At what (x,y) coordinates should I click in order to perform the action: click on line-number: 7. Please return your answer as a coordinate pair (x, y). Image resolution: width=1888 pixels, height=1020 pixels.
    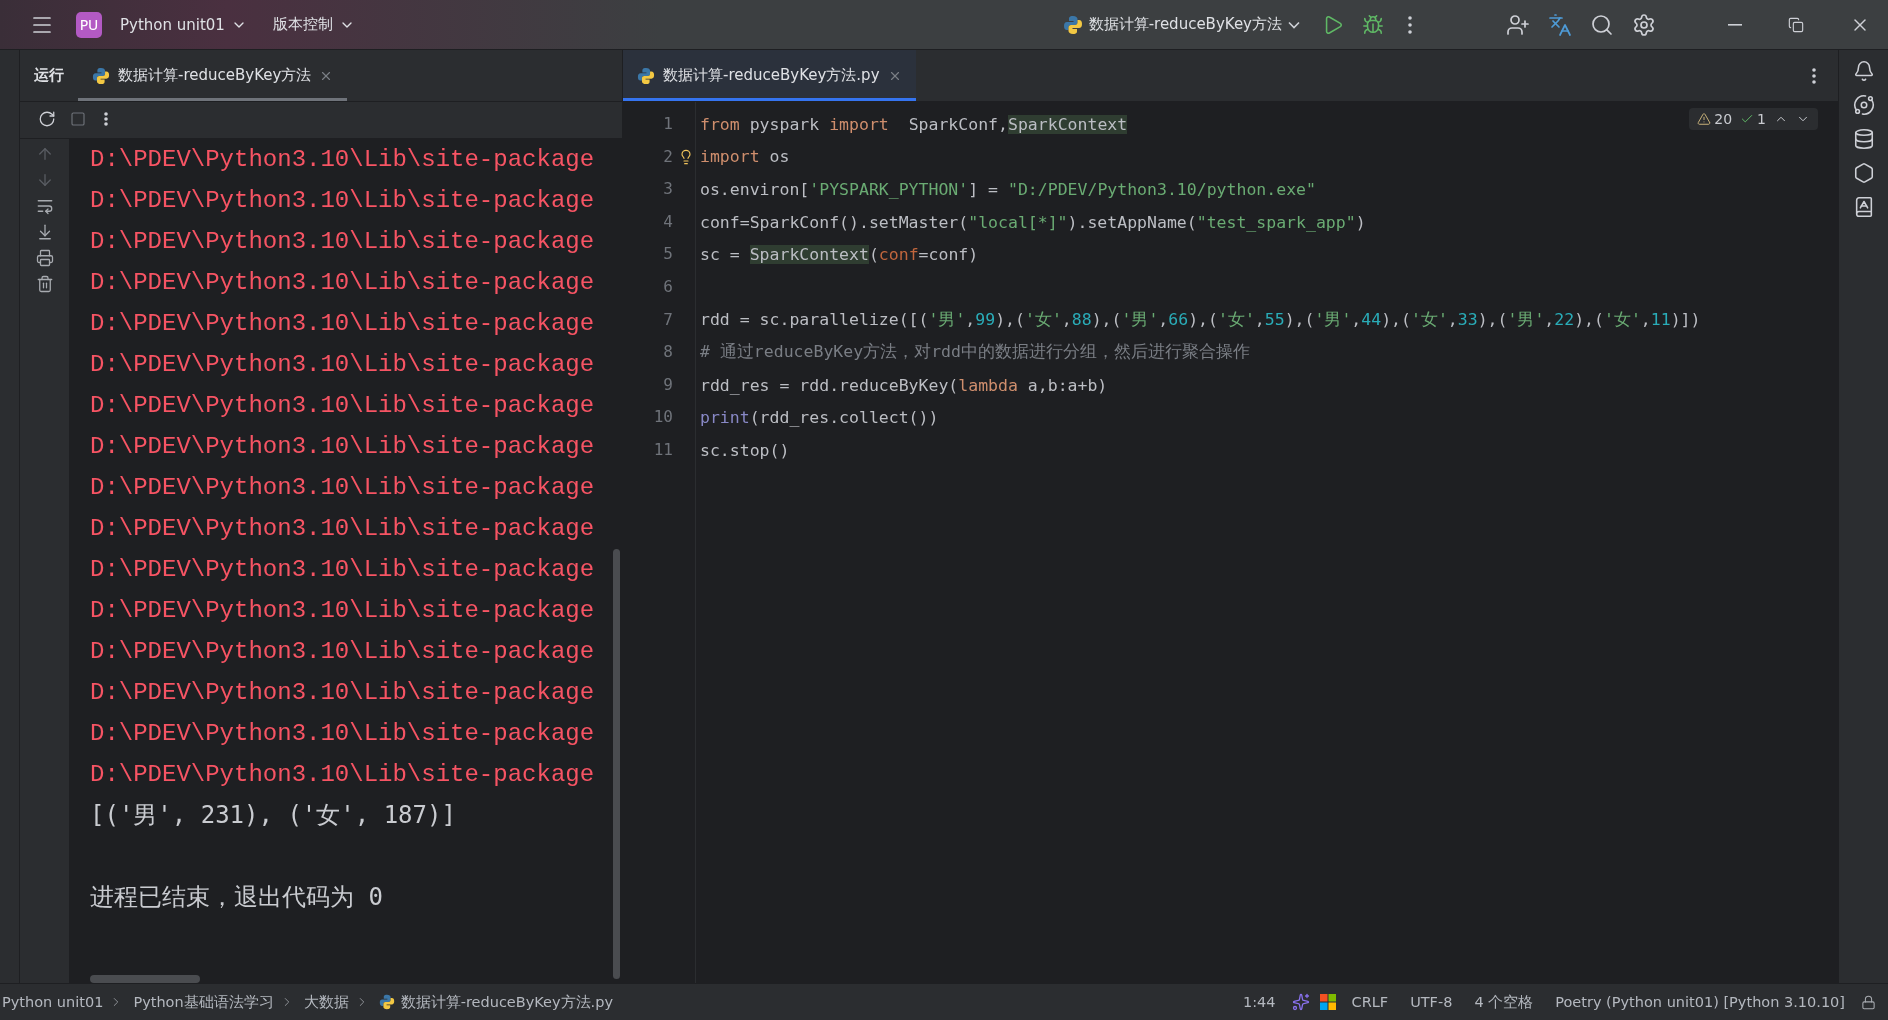
    Looking at the image, I should click on (668, 319).